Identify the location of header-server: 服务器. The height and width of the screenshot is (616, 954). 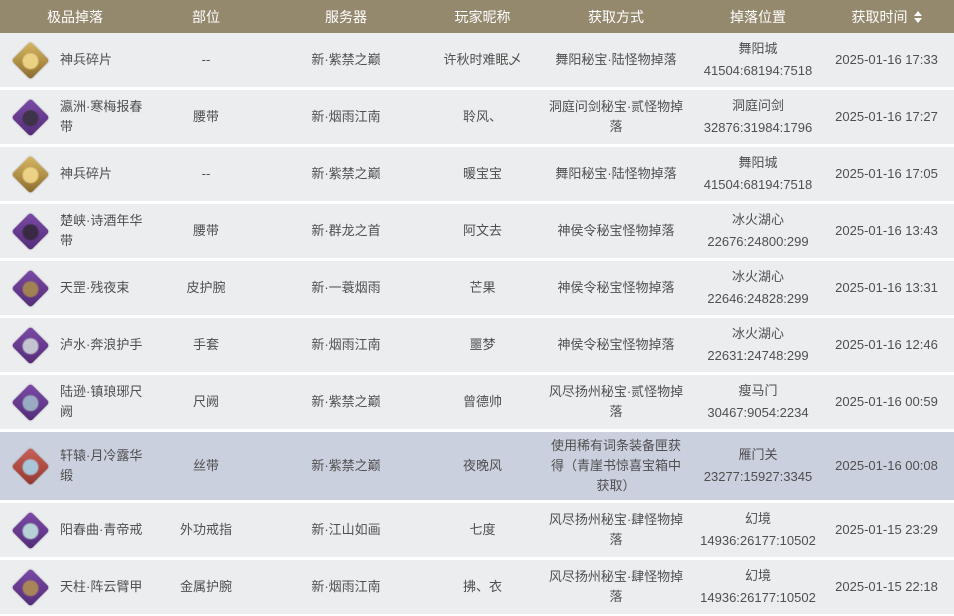
(346, 16).